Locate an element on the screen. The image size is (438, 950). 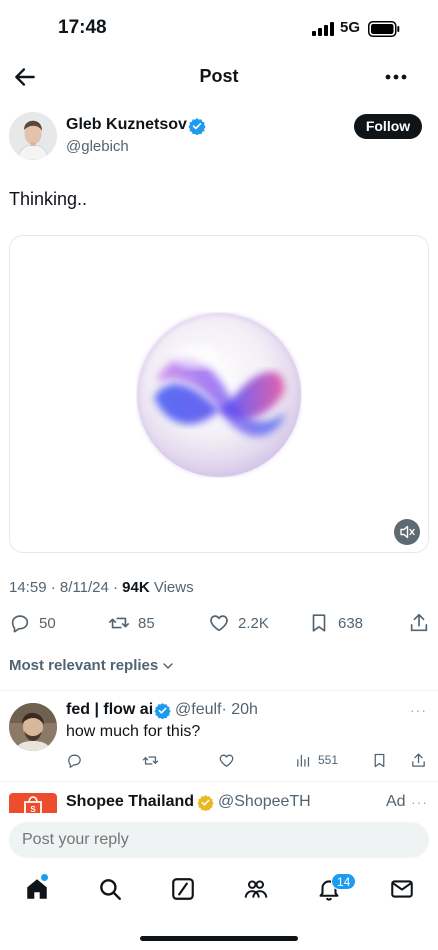
ad-account-name: Shopee Thailand is located at coordinates (130, 802).